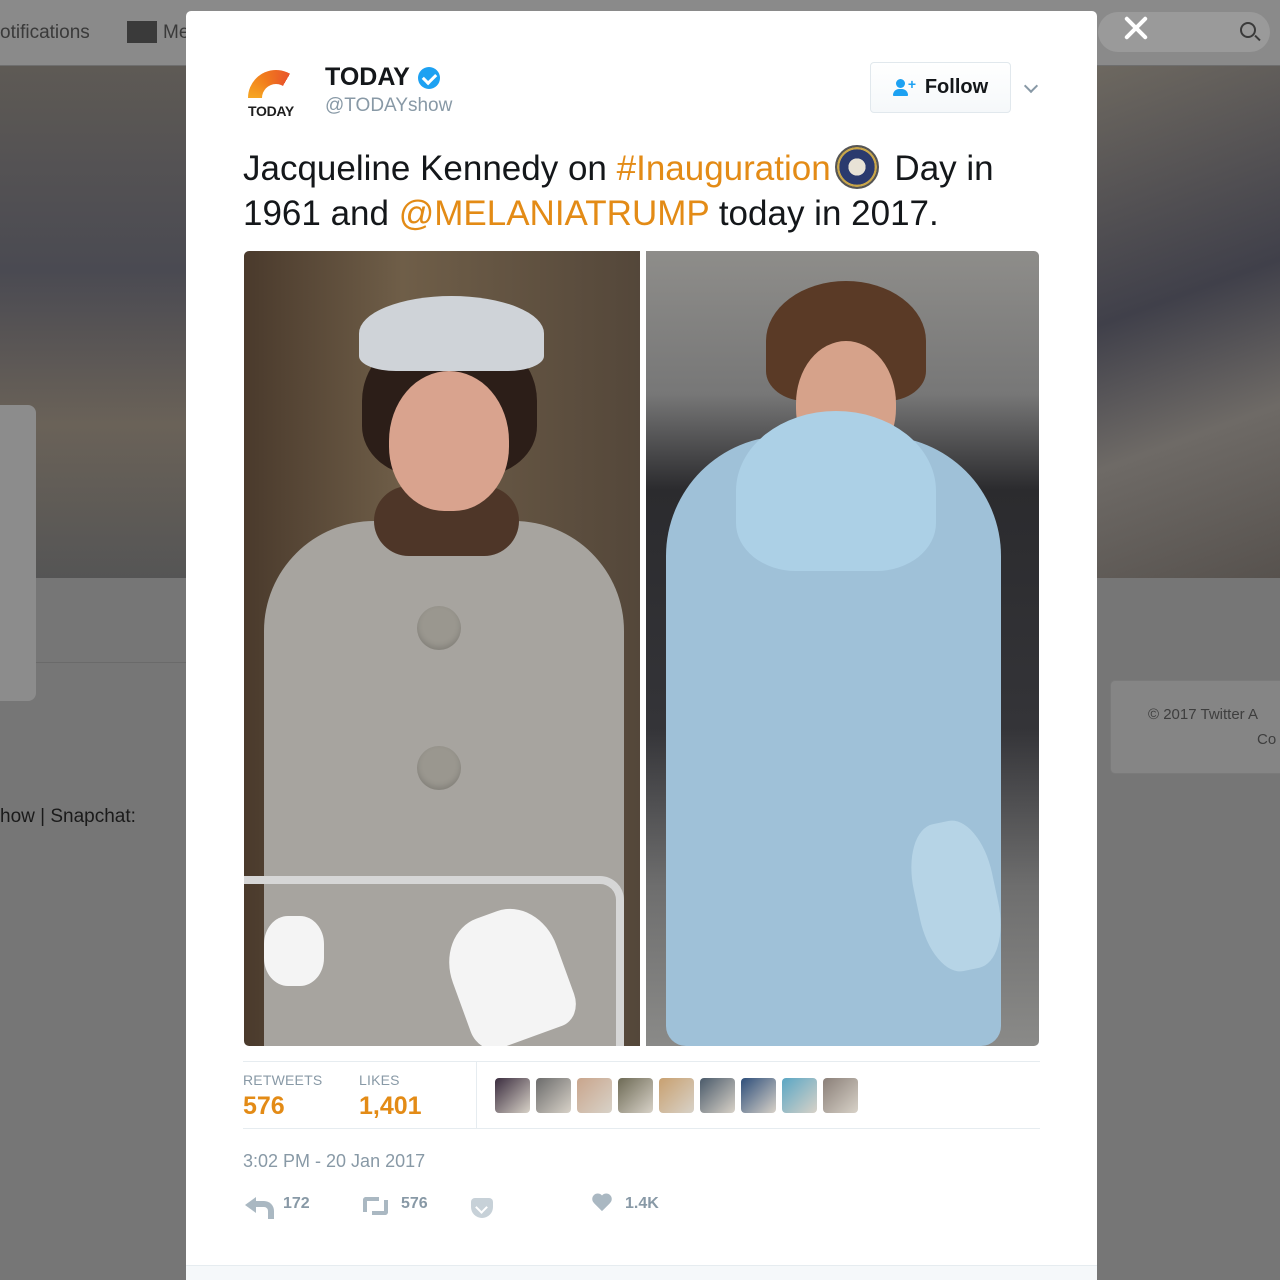 This screenshot has width=1280, height=1280. Describe the element at coordinates (1267, 739) in the screenshot. I see `footer-link-fragment: Co` at that location.